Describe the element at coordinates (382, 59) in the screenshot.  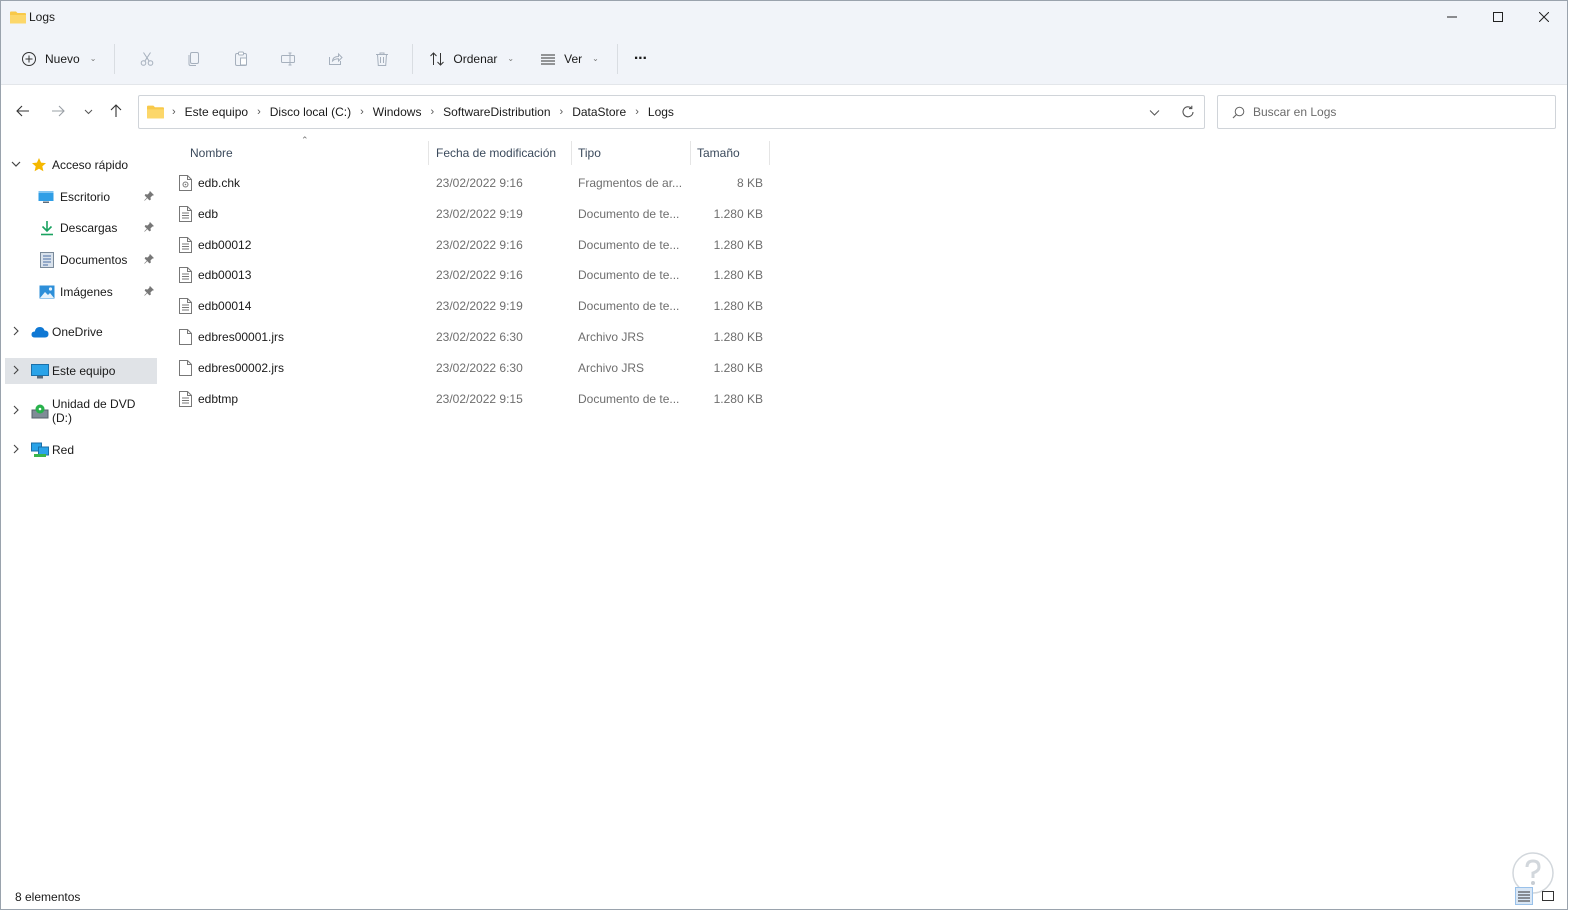
I see `delete-button` at that location.